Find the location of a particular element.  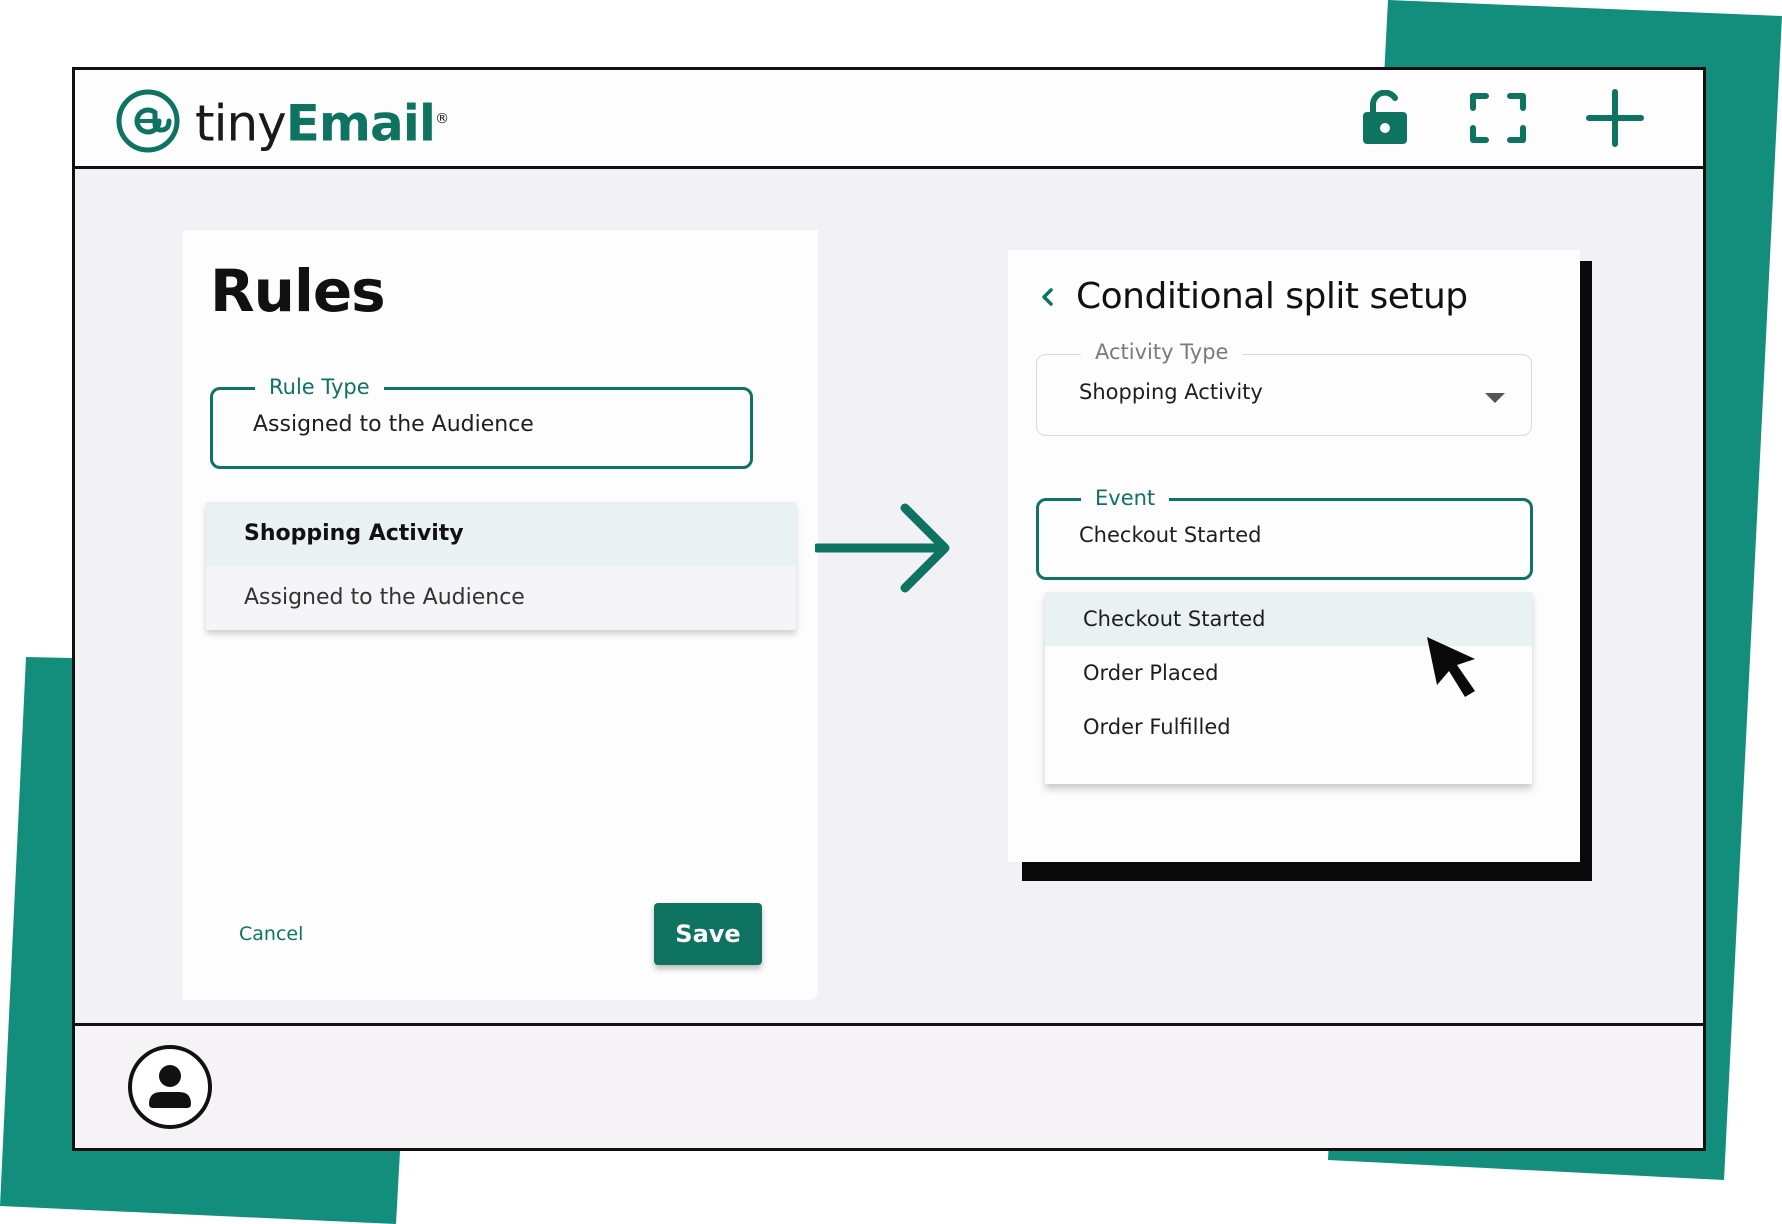

rule-type-value: Assigned to the Audience is located at coordinates (393, 424).